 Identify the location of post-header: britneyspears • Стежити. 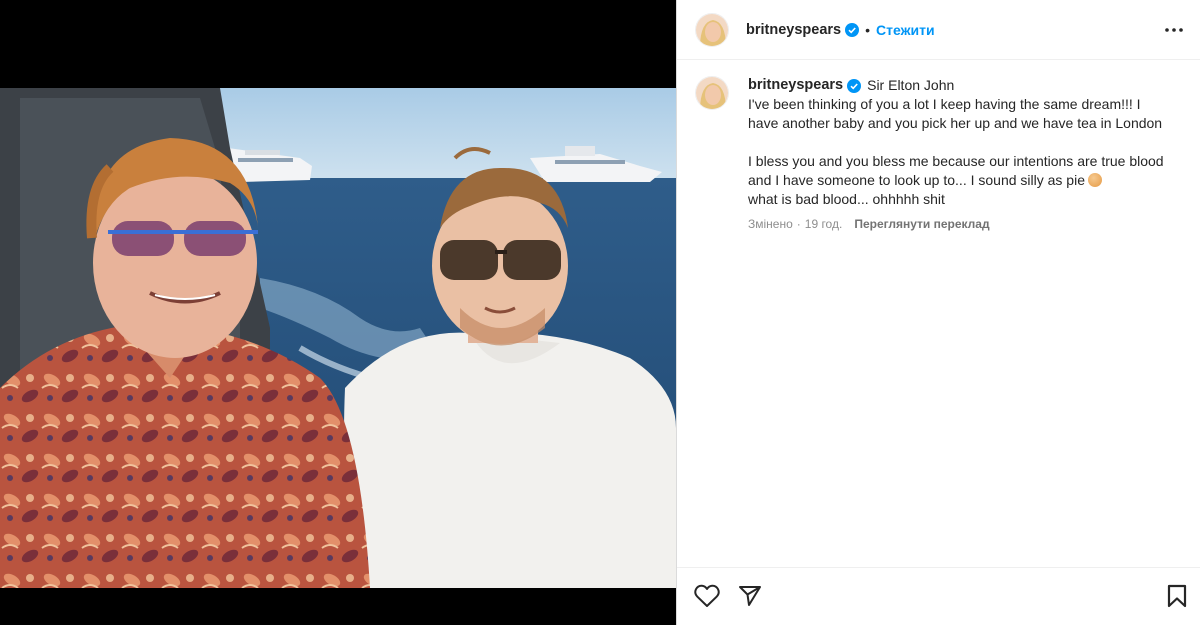
(938, 30).